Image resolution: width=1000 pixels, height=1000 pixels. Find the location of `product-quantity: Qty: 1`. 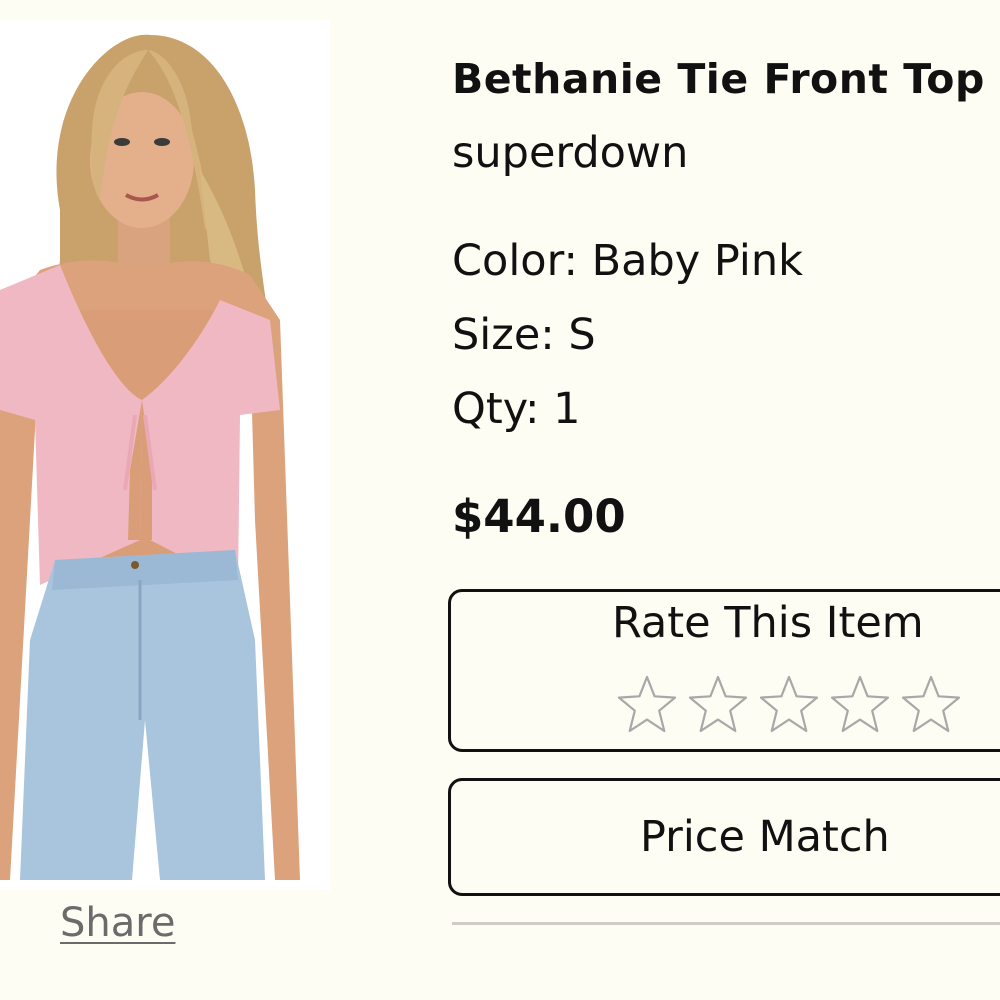

product-quantity: Qty: 1 is located at coordinates (516, 409).